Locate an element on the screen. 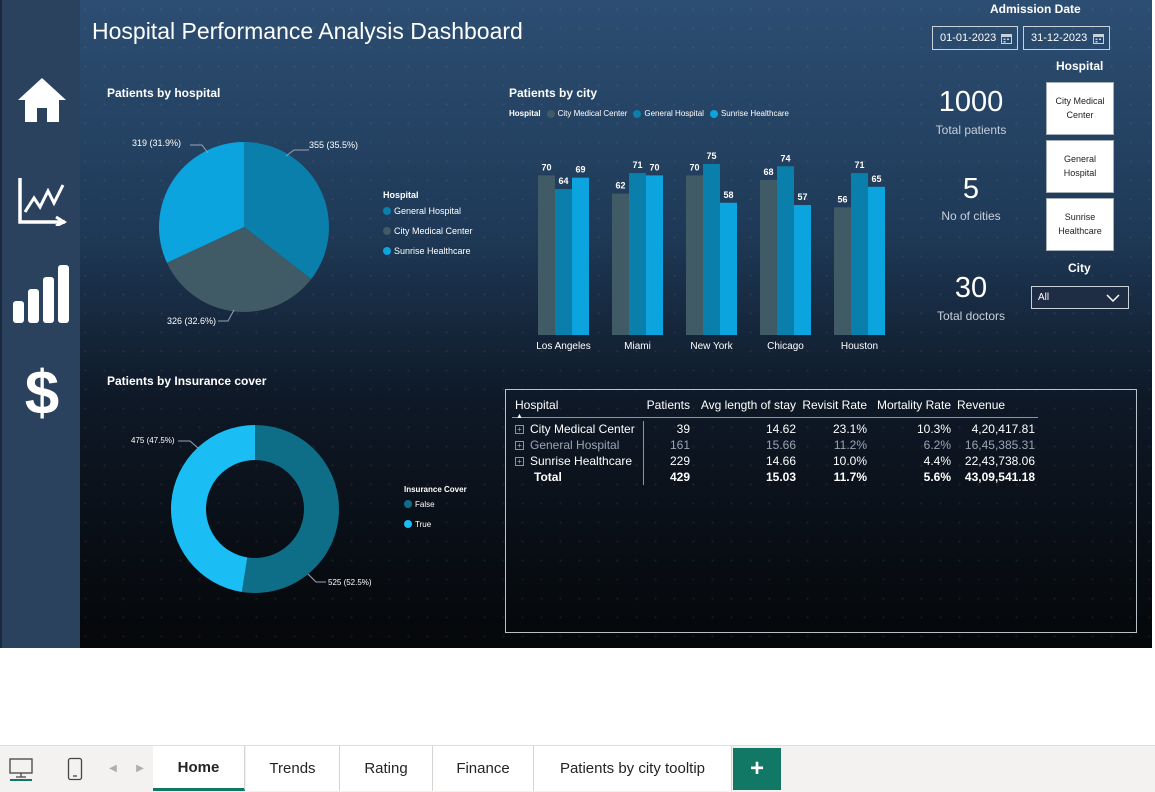 The width and height of the screenshot is (1155, 792). tab-scroll-left-icon: ◀ is located at coordinates (113, 768).